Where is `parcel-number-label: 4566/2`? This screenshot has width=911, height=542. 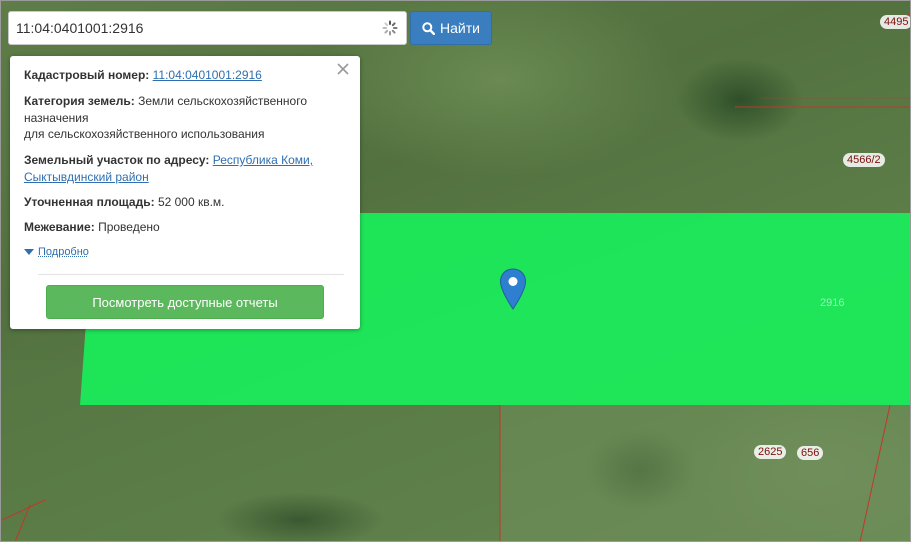
parcel-number-label: 4566/2 is located at coordinates (864, 160).